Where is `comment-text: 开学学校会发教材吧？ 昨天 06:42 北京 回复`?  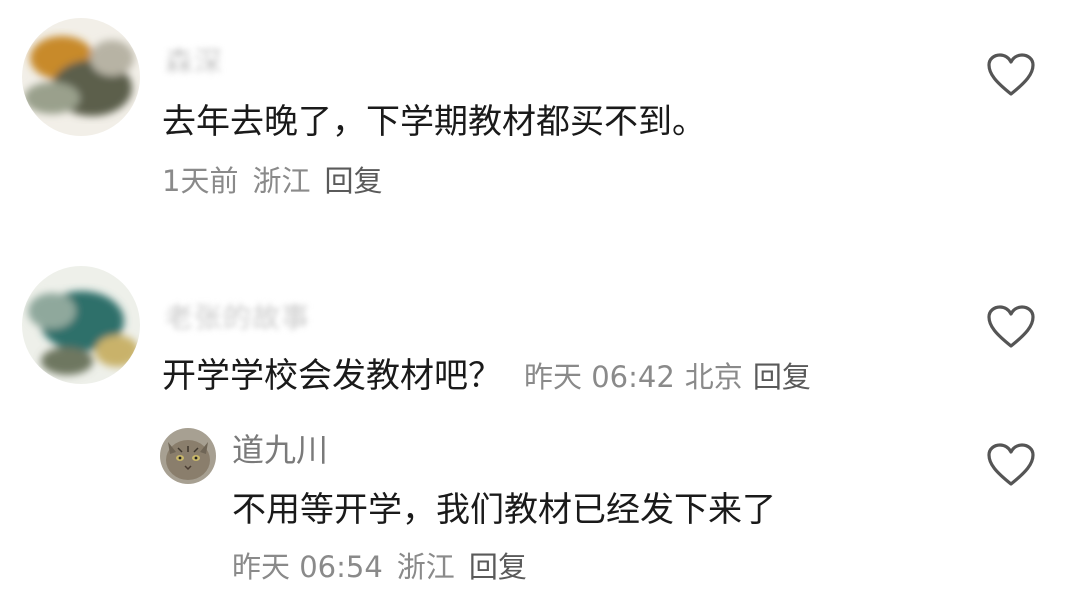
comment-text: 开学学校会发教材吧？ 昨天 06:42 北京 回复 is located at coordinates (491, 376).